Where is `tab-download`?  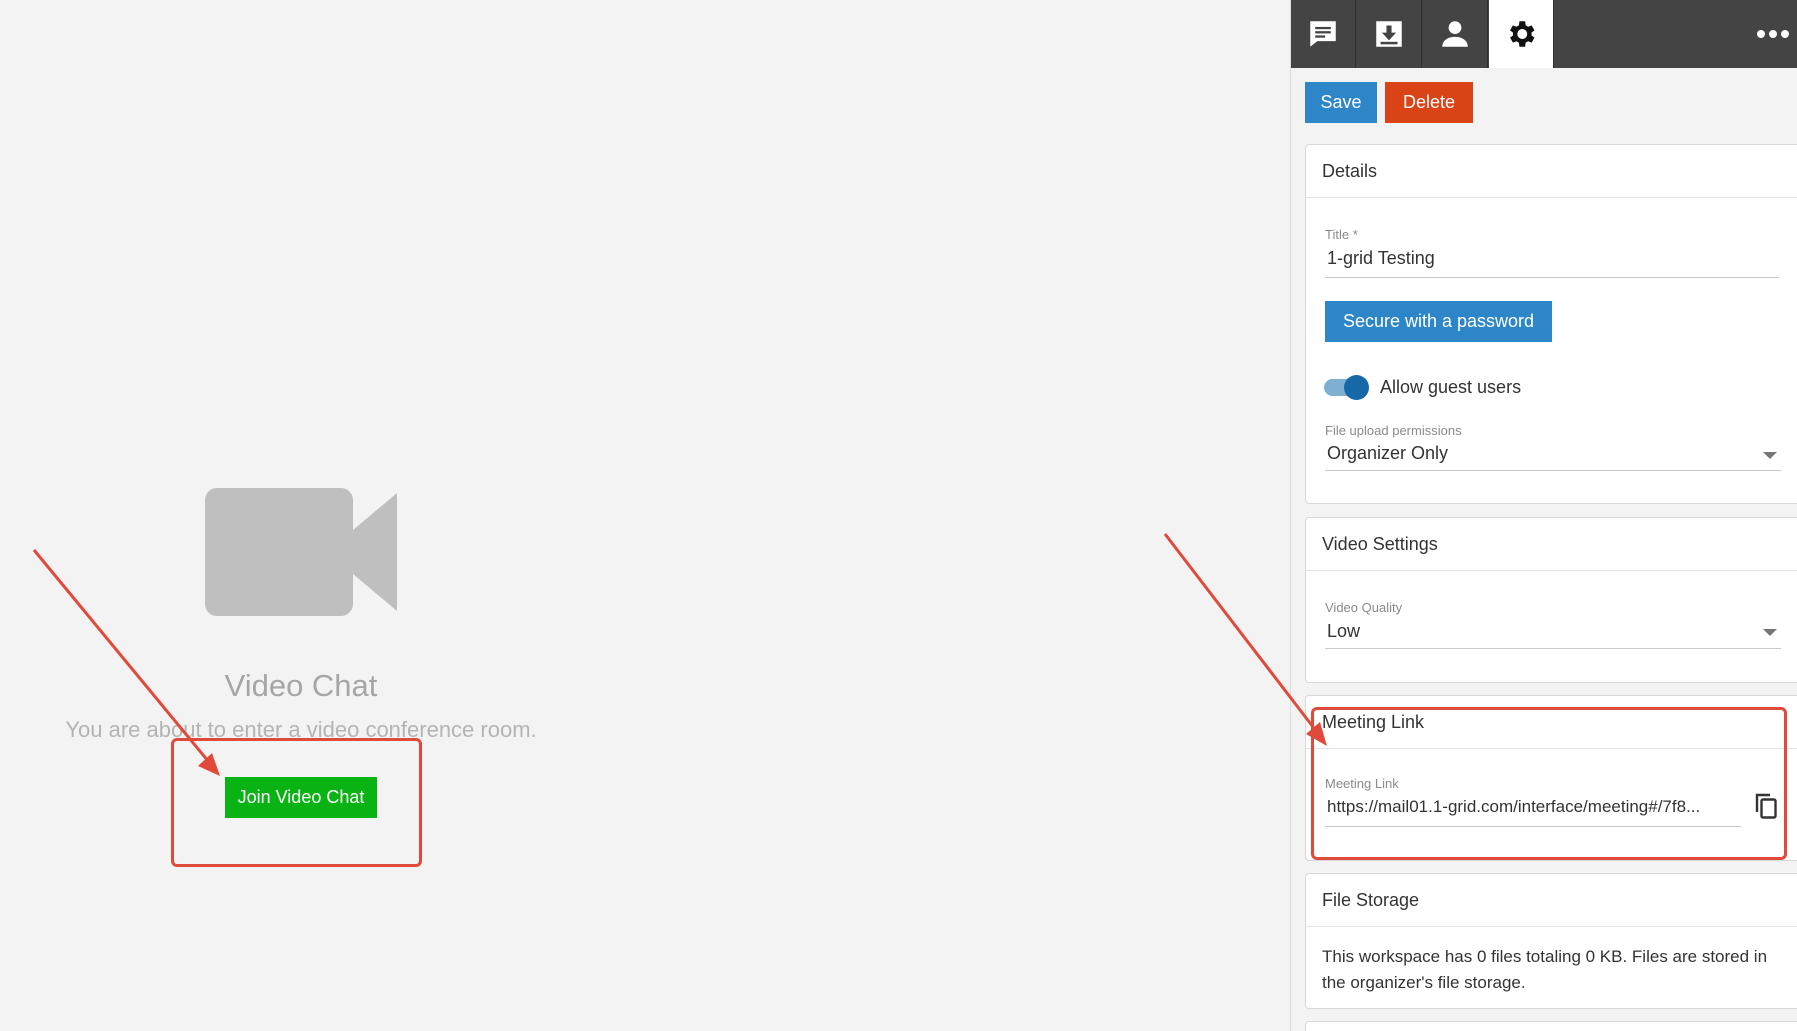
tab-download is located at coordinates (1389, 34).